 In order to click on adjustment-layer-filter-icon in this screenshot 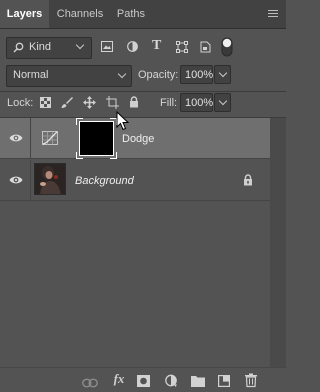, I will do `click(132, 46)`.